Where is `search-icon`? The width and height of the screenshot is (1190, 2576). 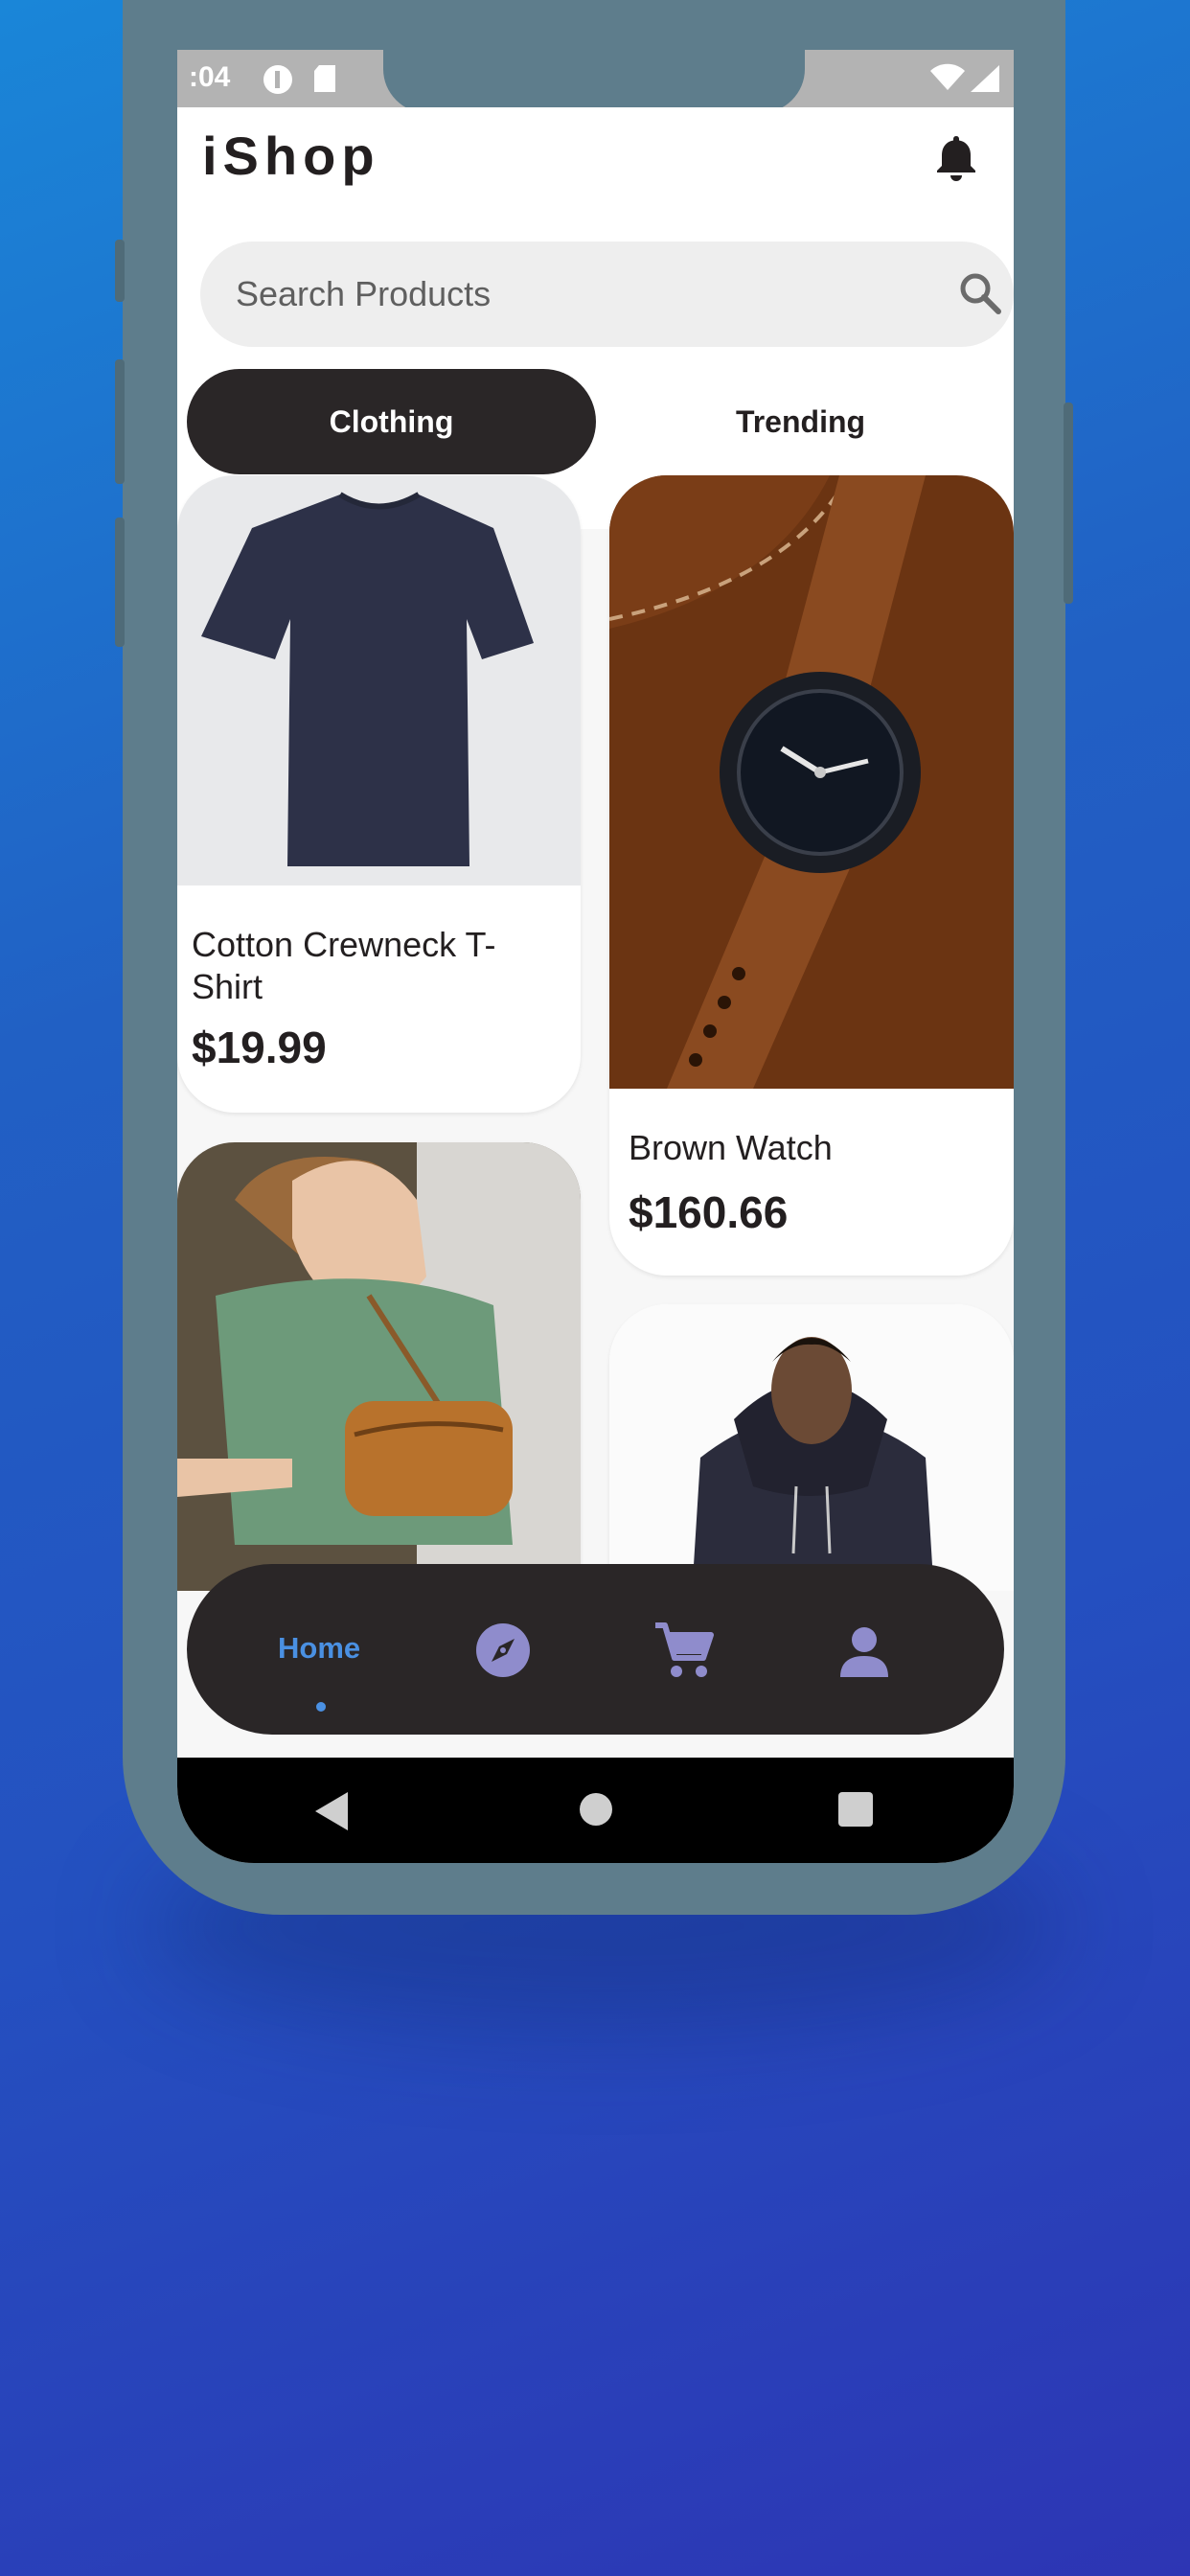 search-icon is located at coordinates (980, 293).